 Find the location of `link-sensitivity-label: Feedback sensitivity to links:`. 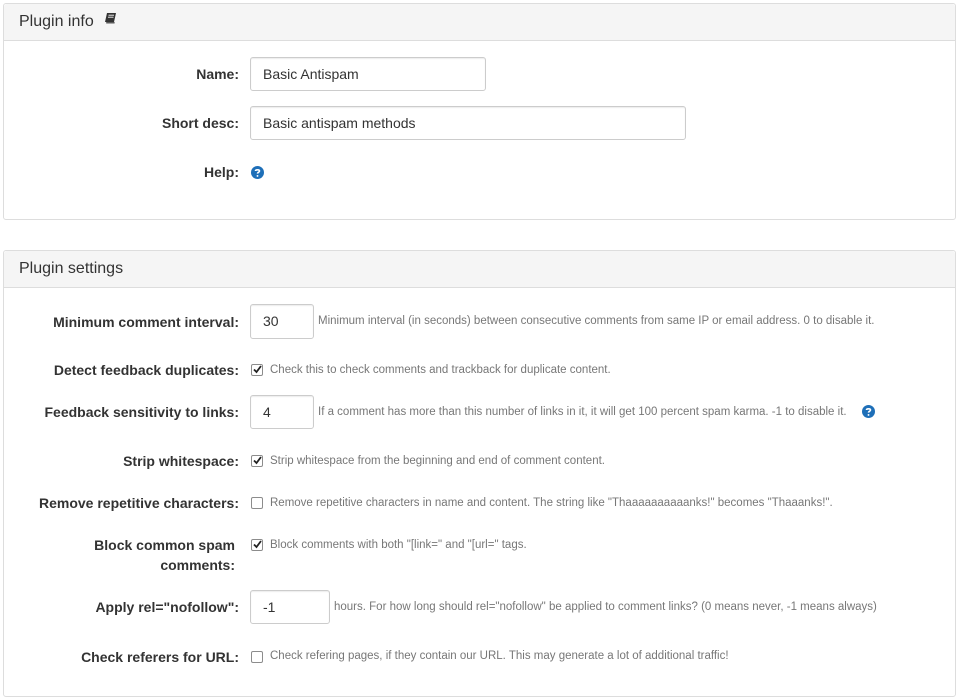

link-sensitivity-label: Feedback sensitivity to links: is located at coordinates (141, 412).